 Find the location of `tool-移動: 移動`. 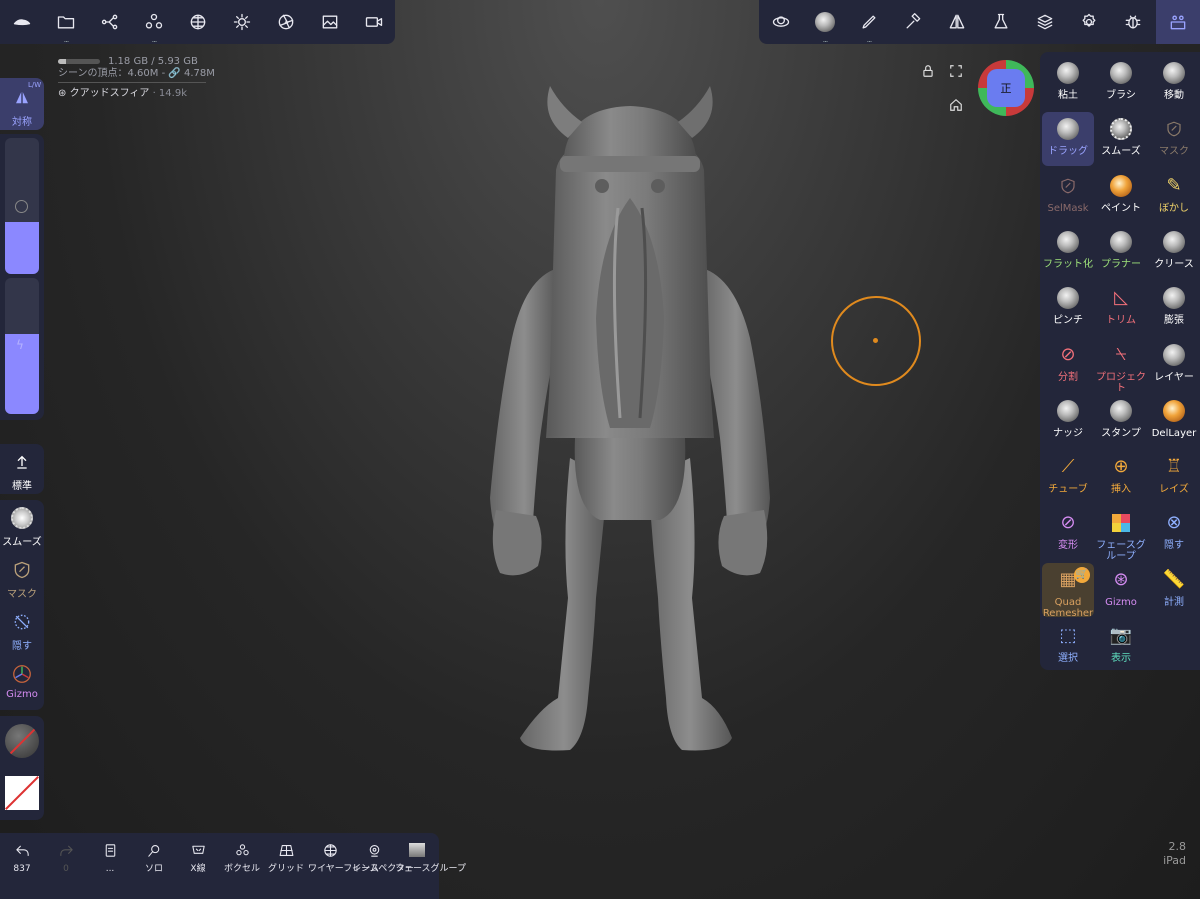

tool-移動: 移動 is located at coordinates (1174, 83).